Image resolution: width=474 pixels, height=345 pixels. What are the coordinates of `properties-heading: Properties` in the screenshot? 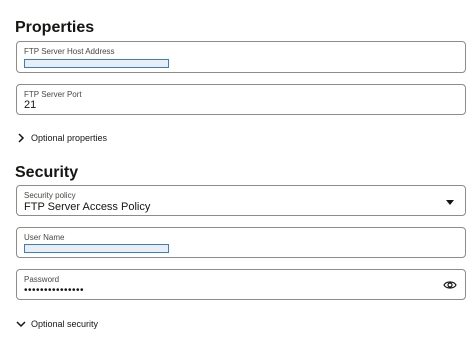 It's located at (55, 27).